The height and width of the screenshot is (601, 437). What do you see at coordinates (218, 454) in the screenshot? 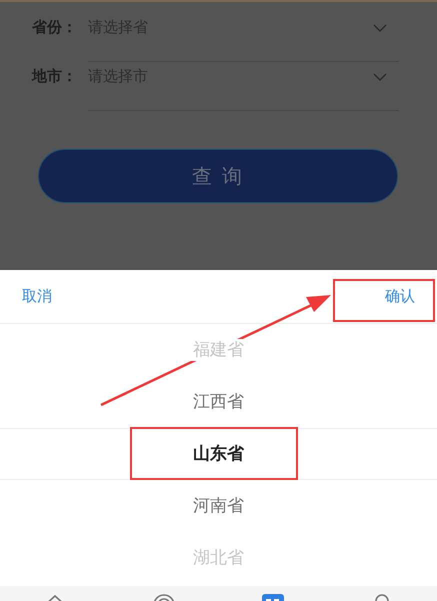
I see `picker-option: 山东省` at bounding box center [218, 454].